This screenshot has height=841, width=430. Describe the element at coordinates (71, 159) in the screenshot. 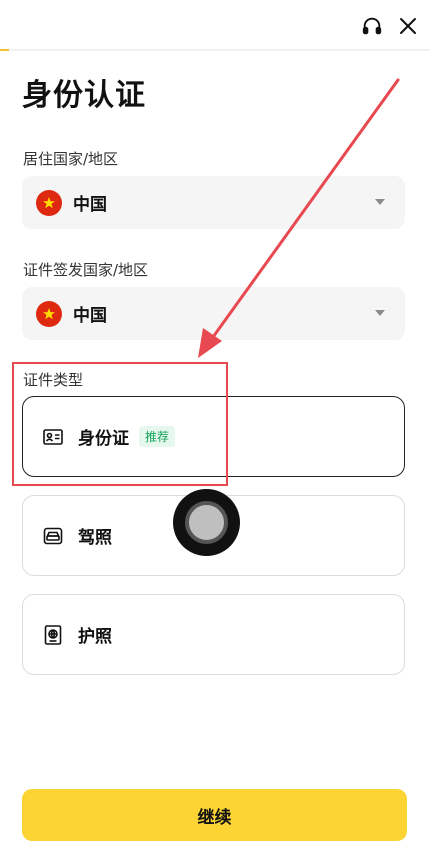

I see `residence-label: 居住国家/地区` at that location.